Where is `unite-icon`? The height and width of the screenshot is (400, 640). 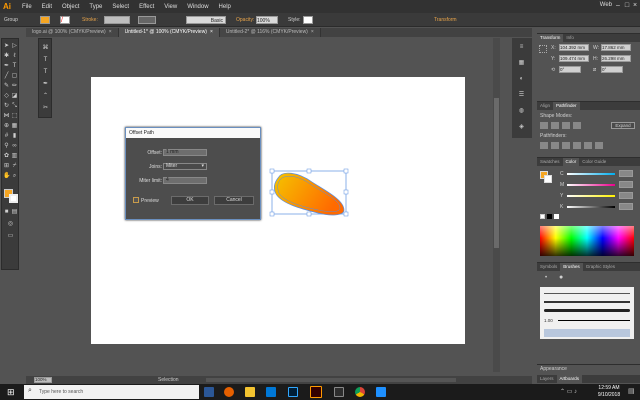 unite-icon is located at coordinates (544, 125).